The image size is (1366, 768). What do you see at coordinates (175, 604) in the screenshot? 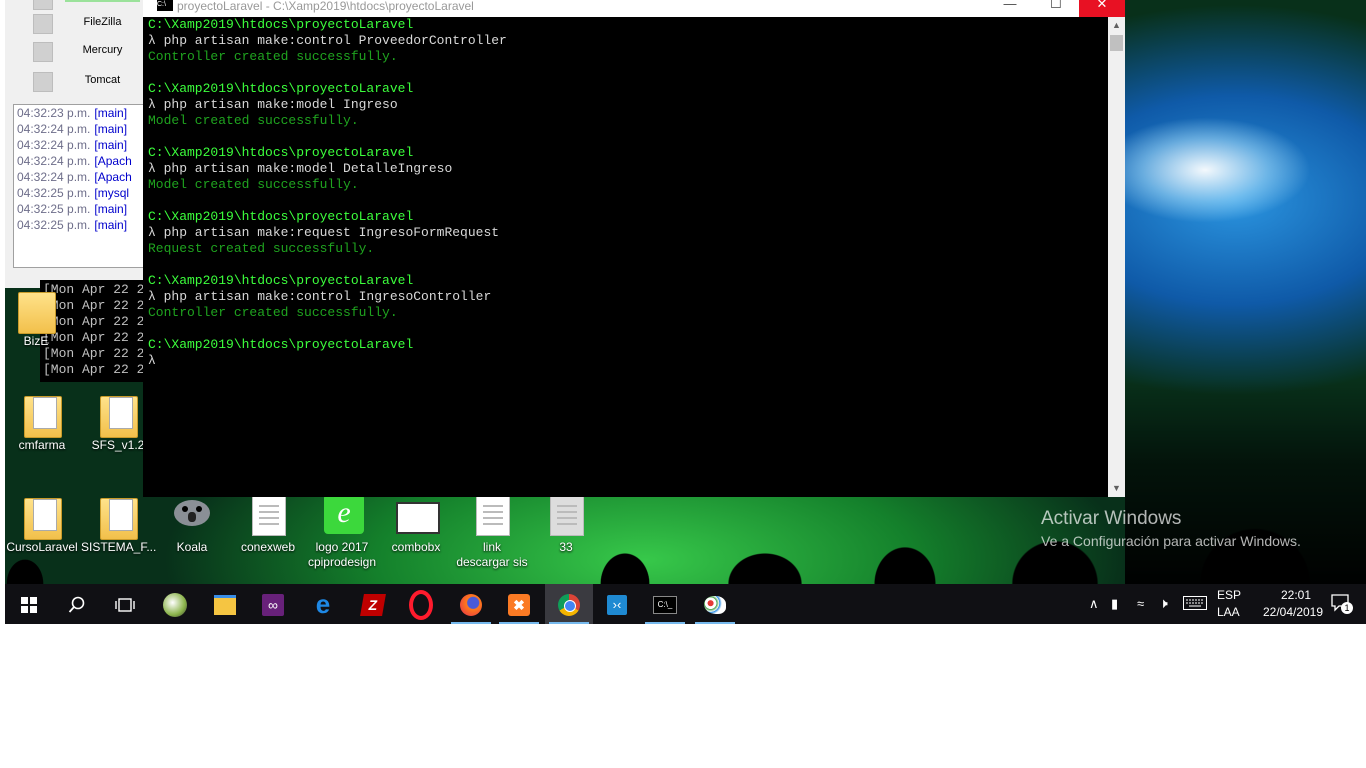
I see `inkscape-icon` at bounding box center [175, 604].